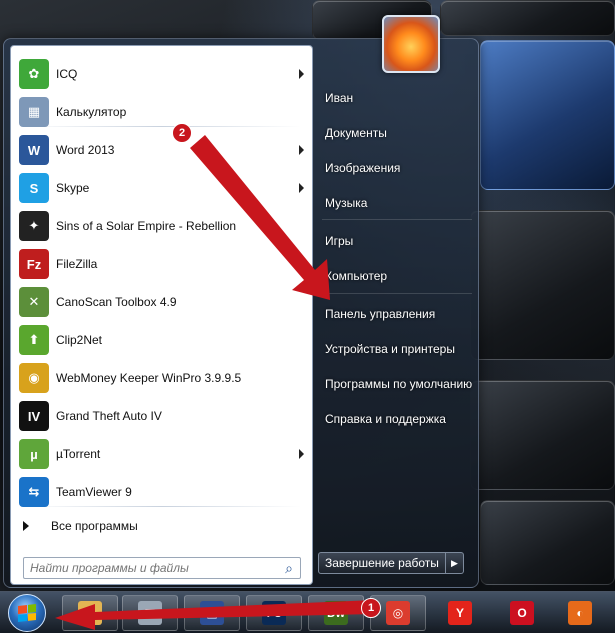 The width and height of the screenshot is (615, 633). What do you see at coordinates (146, 226) in the screenshot?
I see `program-label: Sins of a Solar Empire - Rebellion` at bounding box center [146, 226].